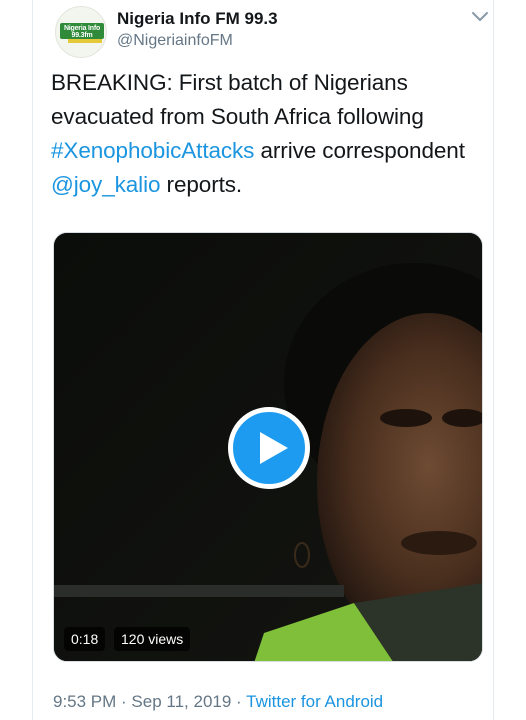  Describe the element at coordinates (314, 701) in the screenshot. I see `tweet-source-link: Twitter for Android` at that location.